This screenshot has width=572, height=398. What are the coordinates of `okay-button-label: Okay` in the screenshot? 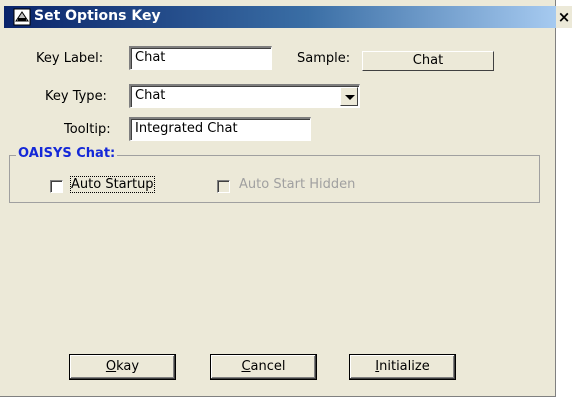 It's located at (122, 366).